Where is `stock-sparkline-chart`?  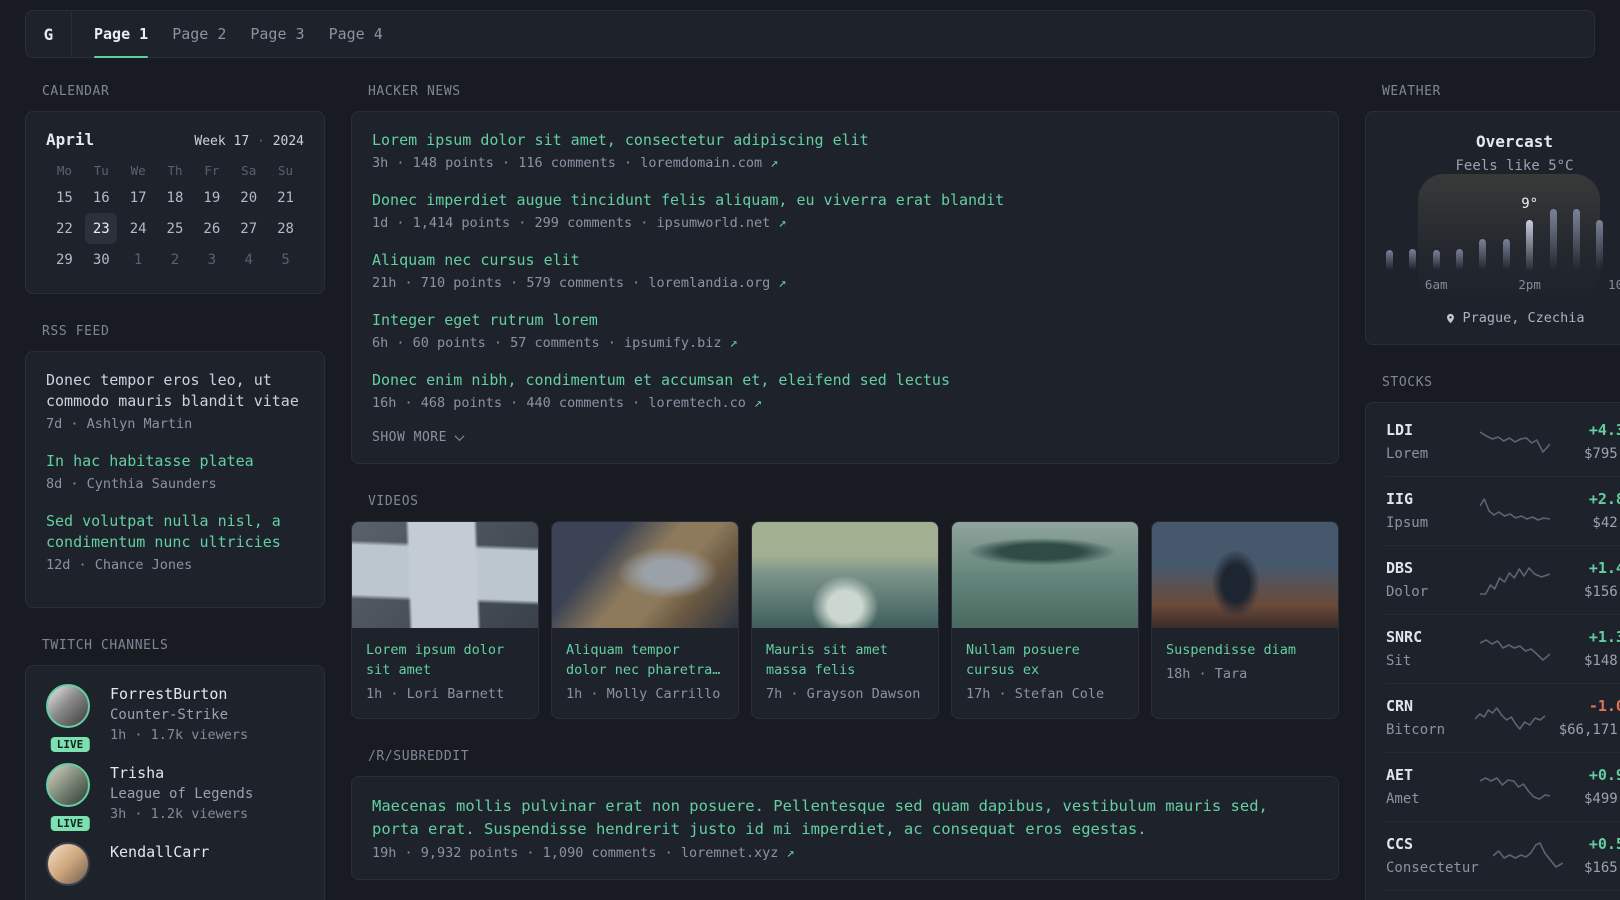 stock-sparkline-chart is located at coordinates (1515, 580).